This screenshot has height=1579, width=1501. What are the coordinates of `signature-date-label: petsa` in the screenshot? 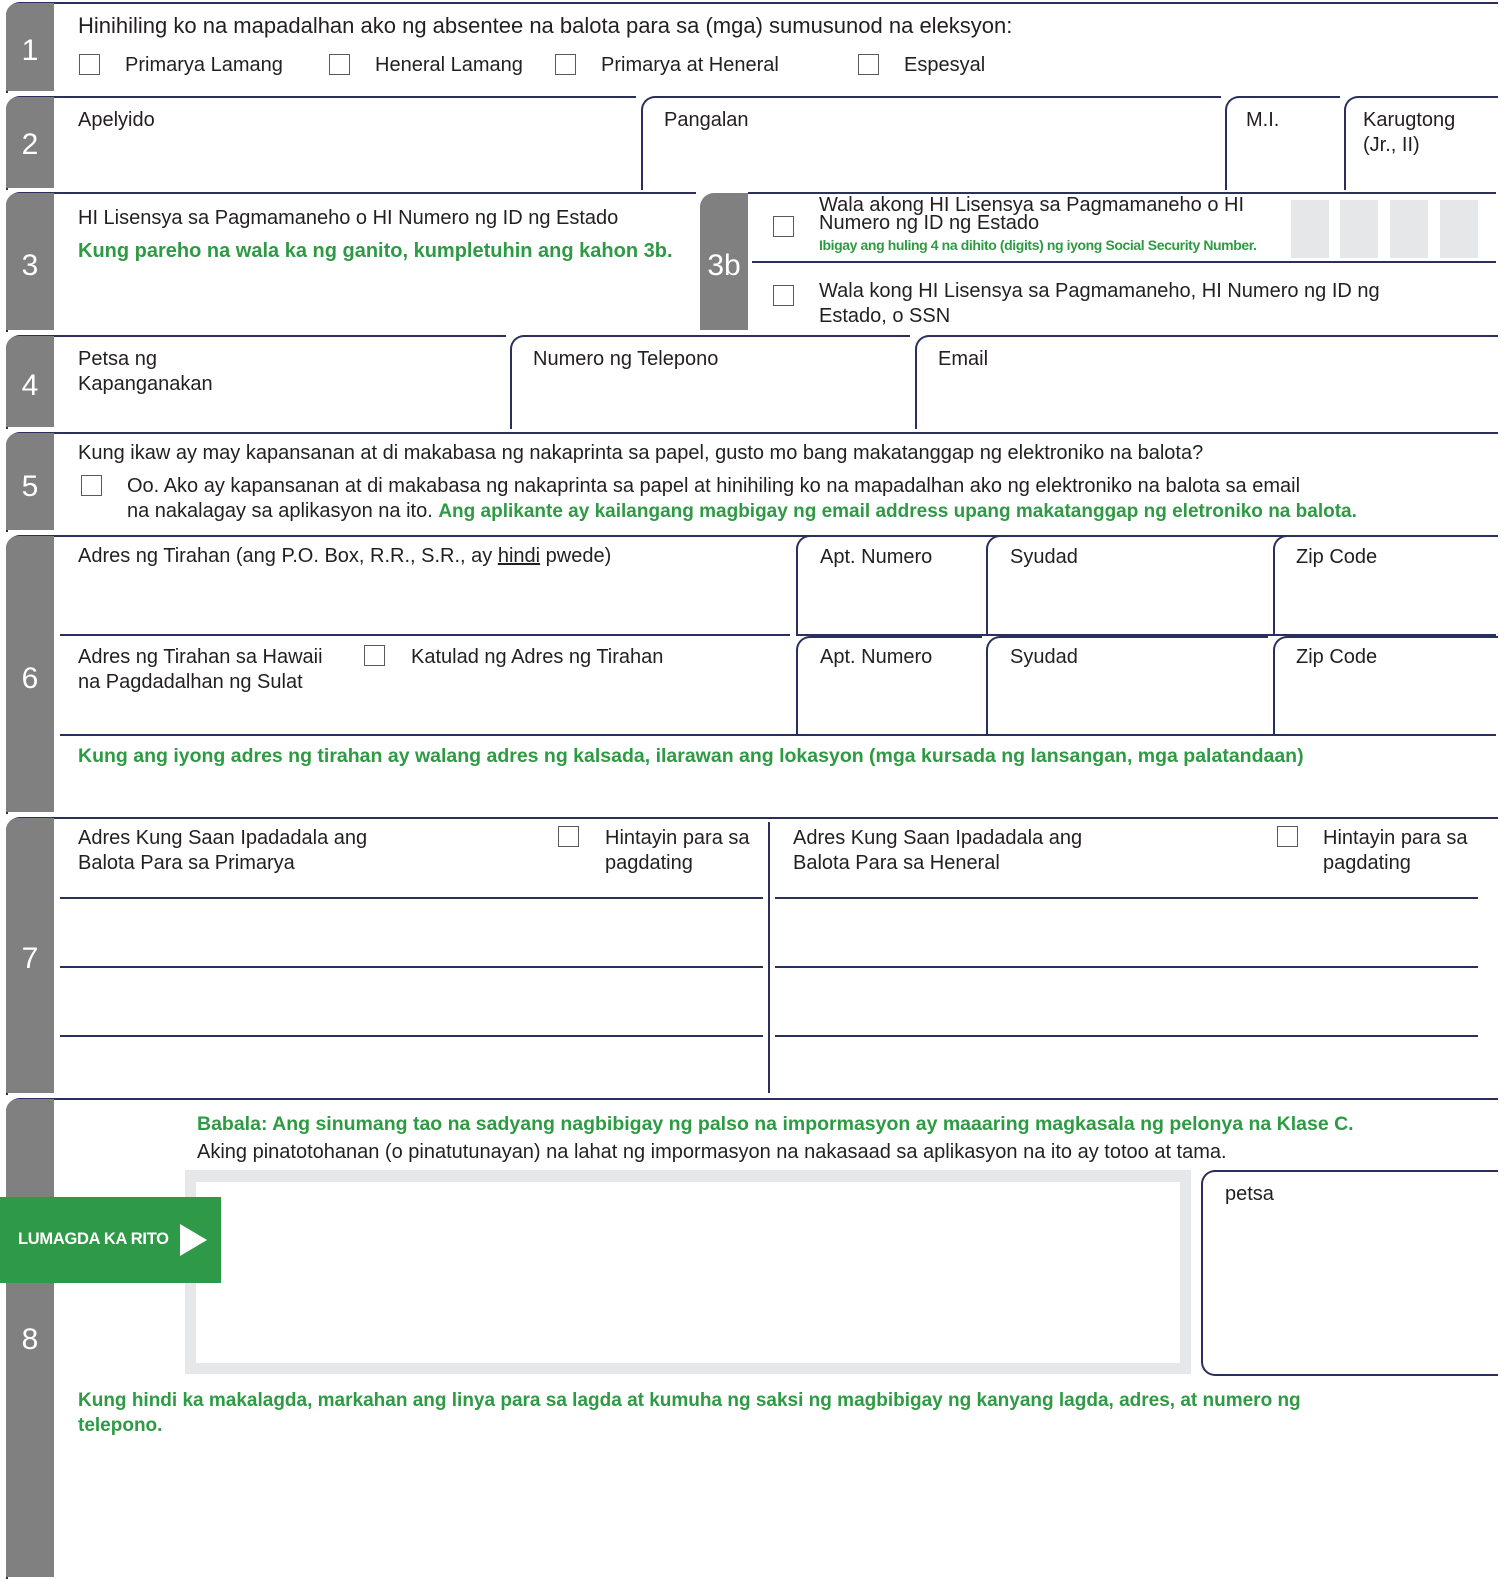 It's located at (1249, 1194).